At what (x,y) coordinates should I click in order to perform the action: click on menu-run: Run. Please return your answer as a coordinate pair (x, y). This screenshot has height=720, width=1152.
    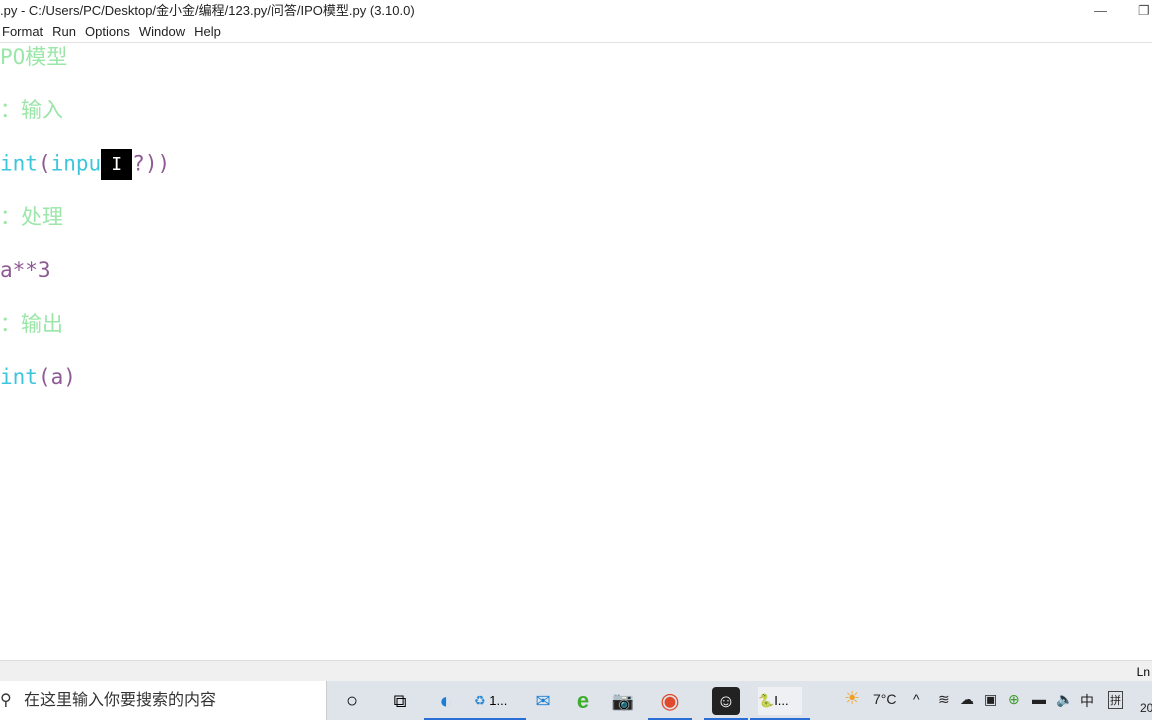
    Looking at the image, I should click on (64, 32).